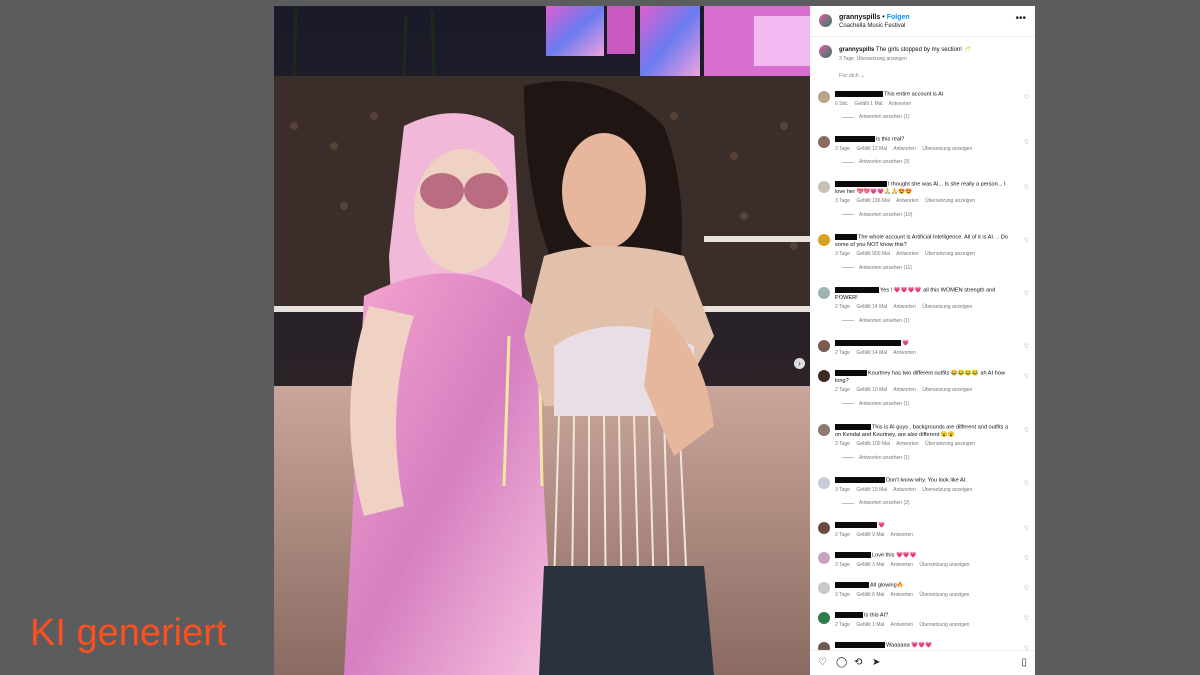 This screenshot has width=1200, height=675. Describe the element at coordinates (873, 201) in the screenshot. I see `like-count: Gefällt 196 Mal` at that location.